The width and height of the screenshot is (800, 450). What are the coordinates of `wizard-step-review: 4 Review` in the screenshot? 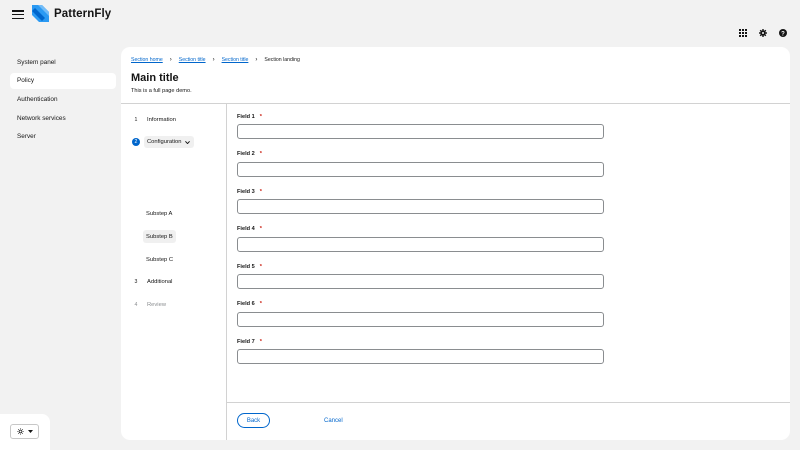 It's located at (149, 305).